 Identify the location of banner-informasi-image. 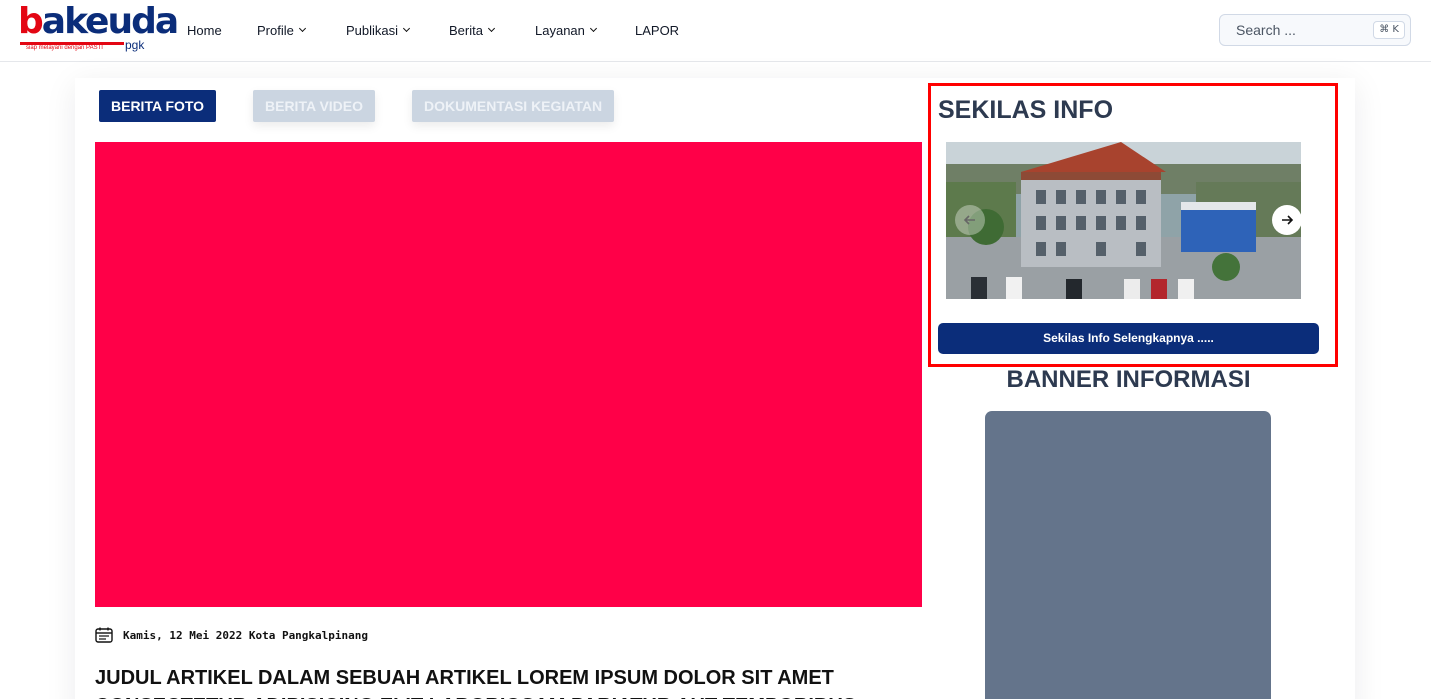
(1128, 555).